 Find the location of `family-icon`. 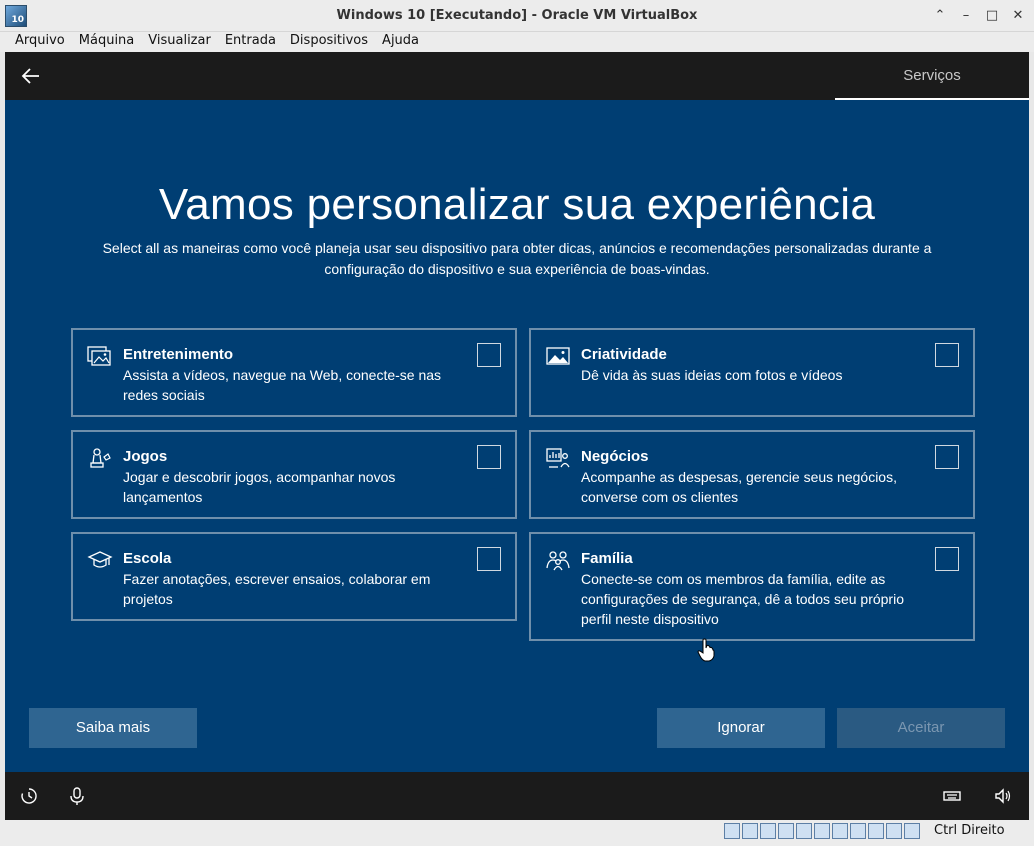

family-icon is located at coordinates (558, 561).